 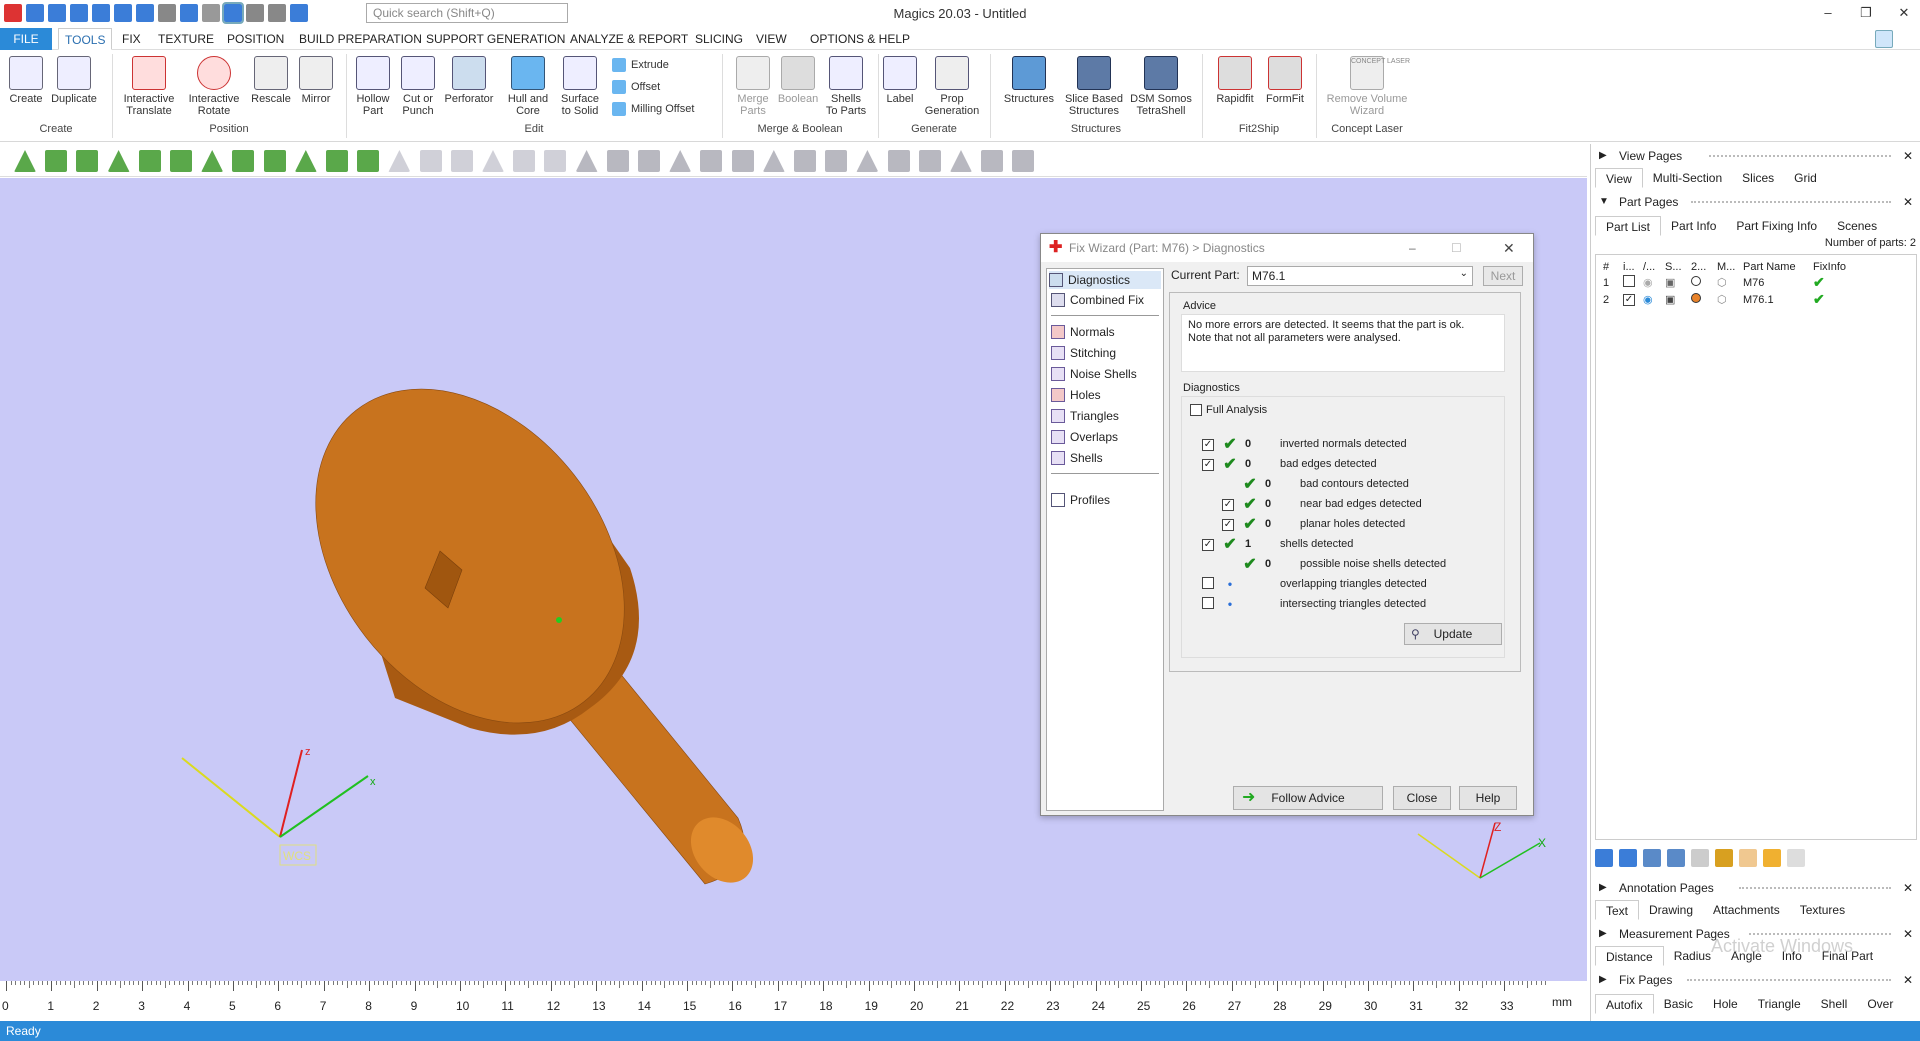 What do you see at coordinates (1084, 437) in the screenshot?
I see `nav-overlaps: Overlaps` at bounding box center [1084, 437].